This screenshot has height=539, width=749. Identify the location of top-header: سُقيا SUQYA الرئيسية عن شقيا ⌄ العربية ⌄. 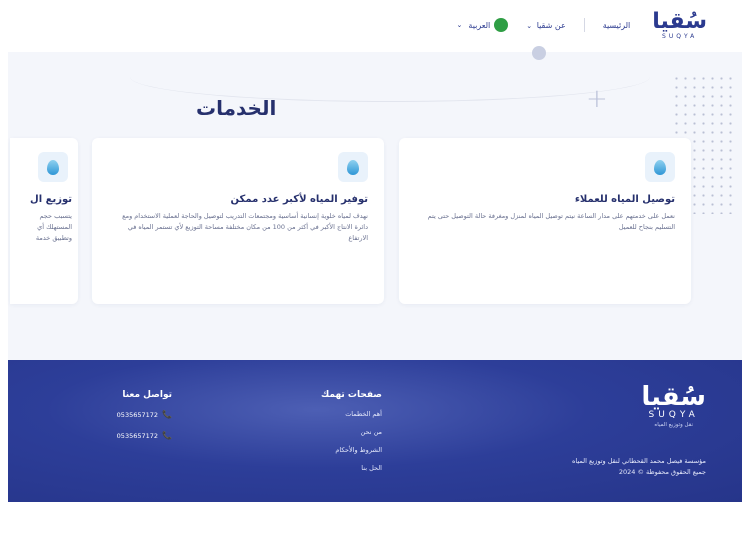
(374, 25).